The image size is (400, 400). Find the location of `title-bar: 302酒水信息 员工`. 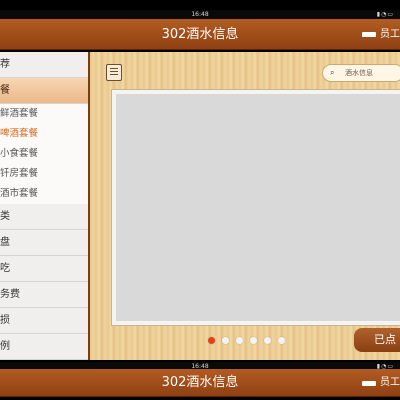

title-bar: 302酒水信息 员工 is located at coordinates (200, 34).